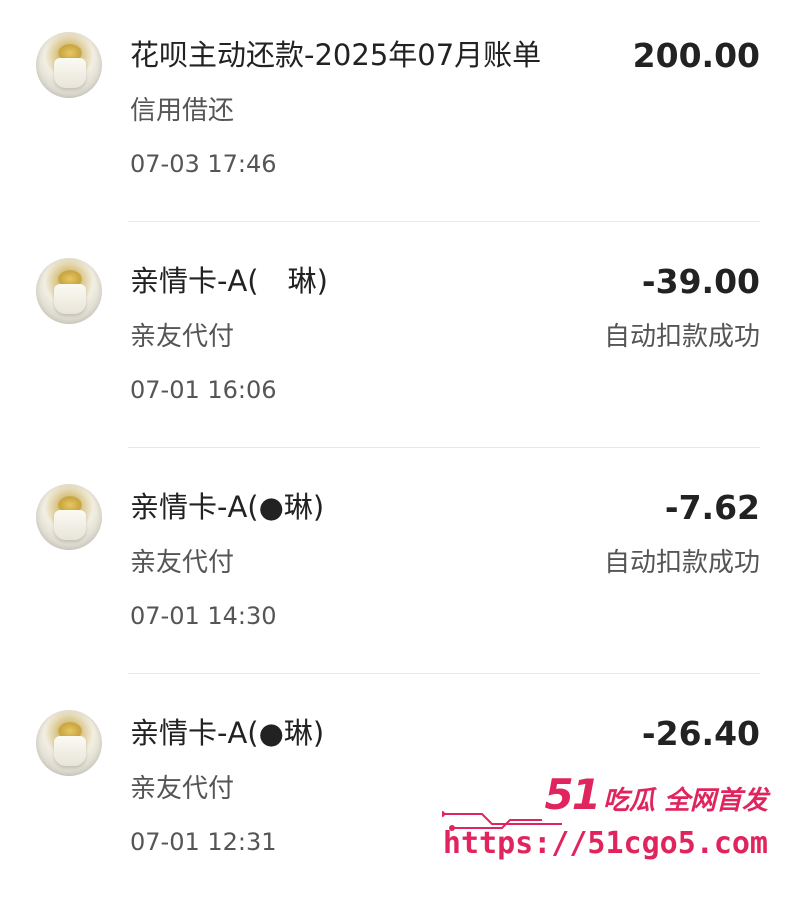 This screenshot has height=898, width=800. I want to click on watermark-url: https://51cgo5.com, so click(605, 843).